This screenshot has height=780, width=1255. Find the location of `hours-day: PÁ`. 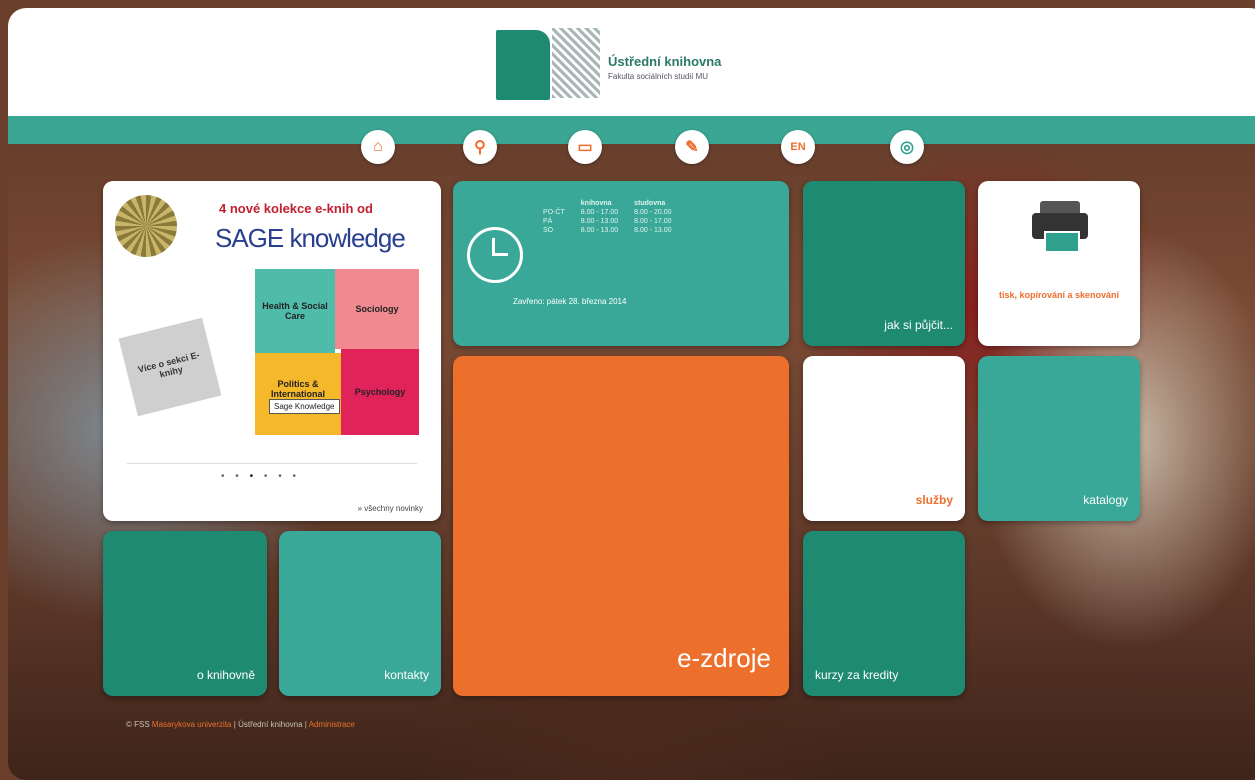

hours-day: PÁ is located at coordinates (548, 221).